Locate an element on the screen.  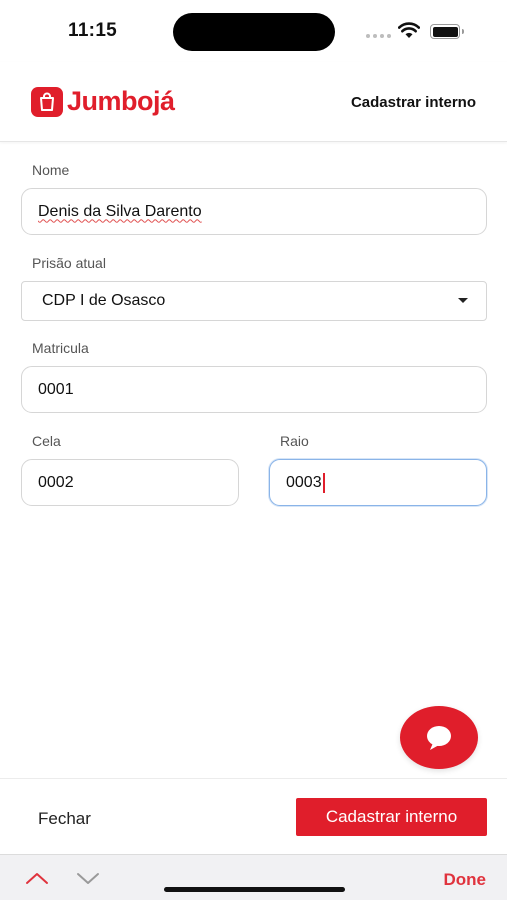
dynamic-island is located at coordinates (254, 32).